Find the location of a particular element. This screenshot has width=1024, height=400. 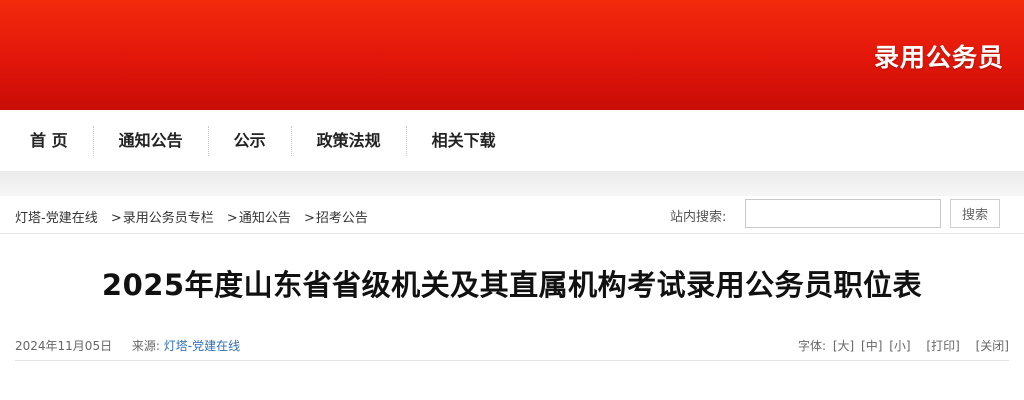

search-button: 搜索 is located at coordinates (975, 213).